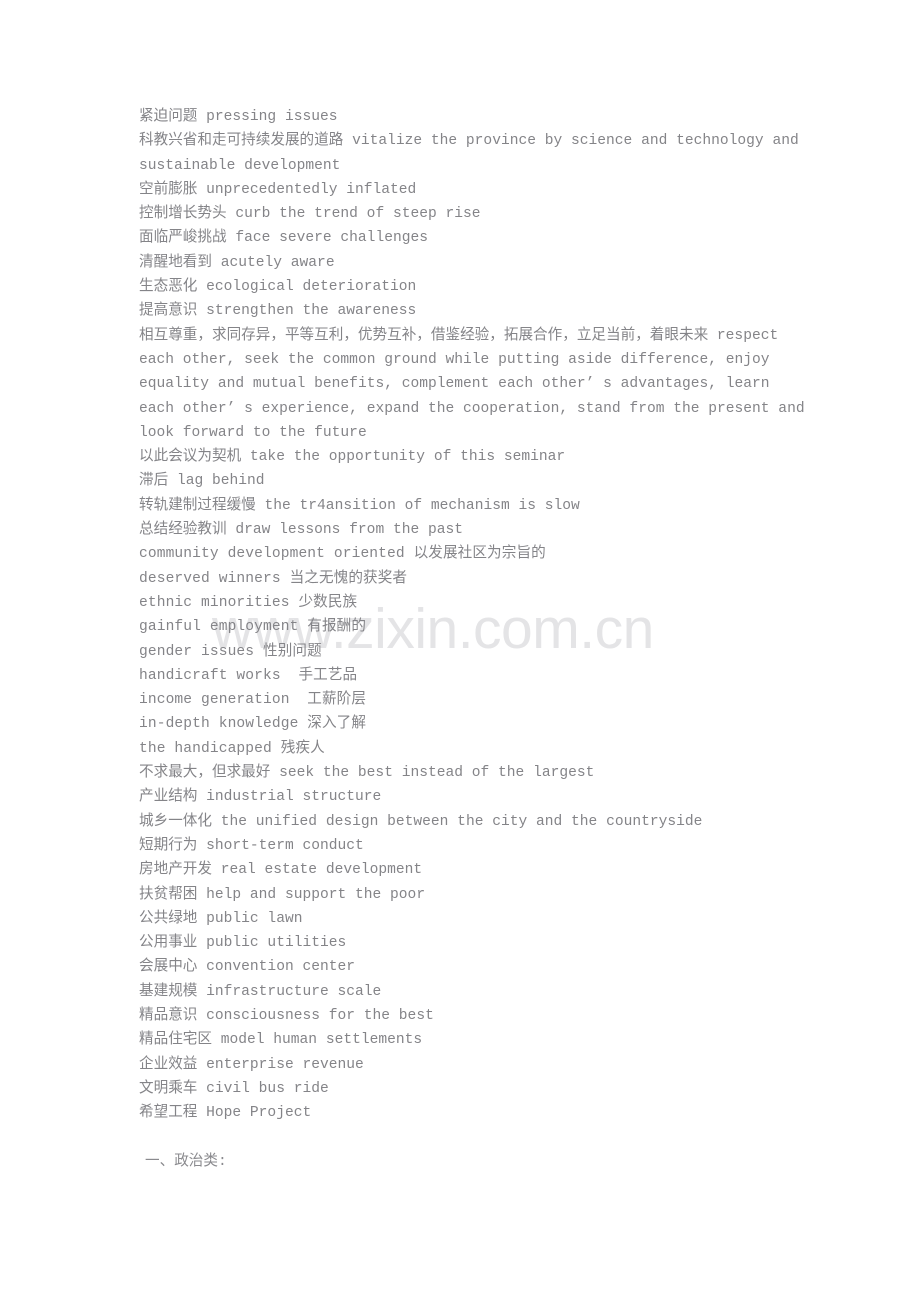  I want to click on glossary-line: 精品住宅区 model human settlements, so click(281, 1040).